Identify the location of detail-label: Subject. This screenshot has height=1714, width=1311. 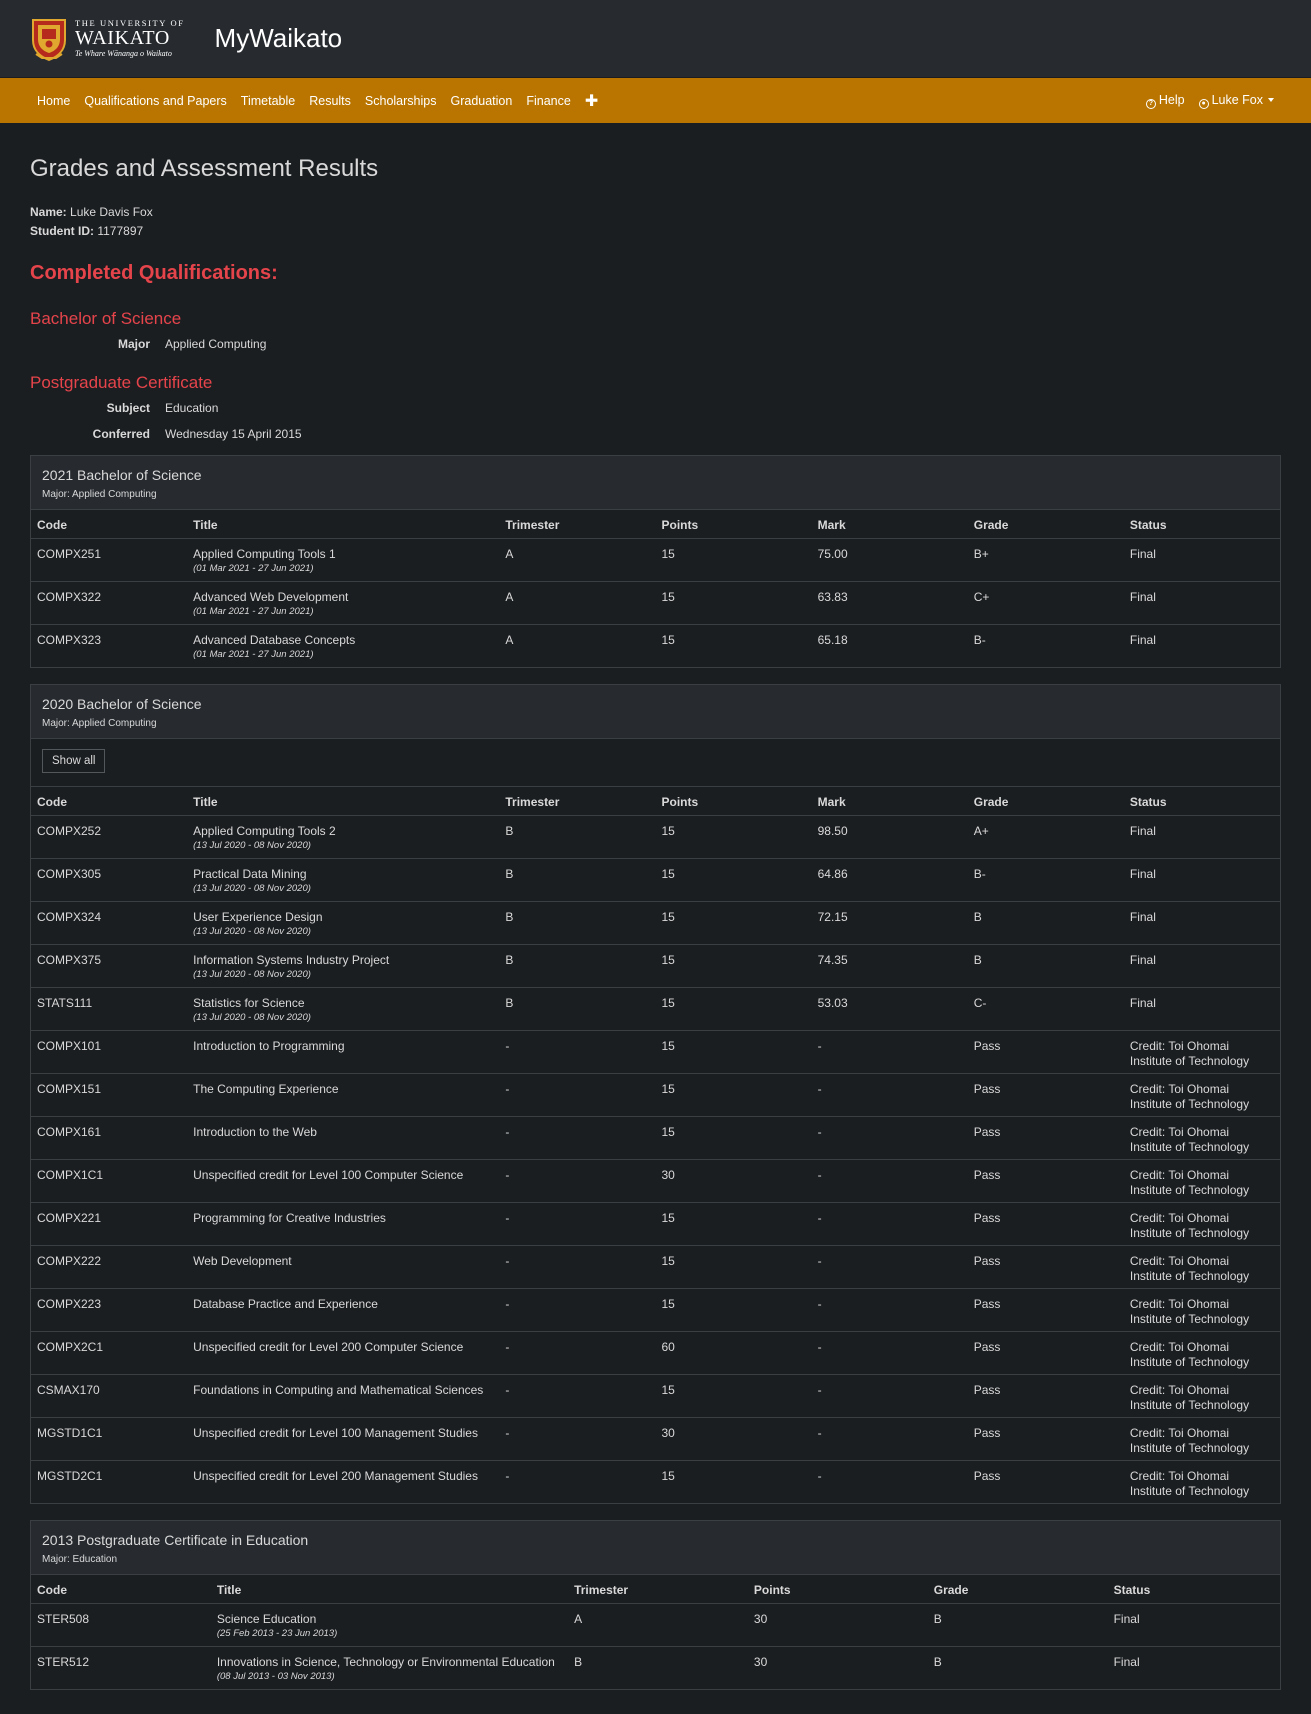
(128, 408).